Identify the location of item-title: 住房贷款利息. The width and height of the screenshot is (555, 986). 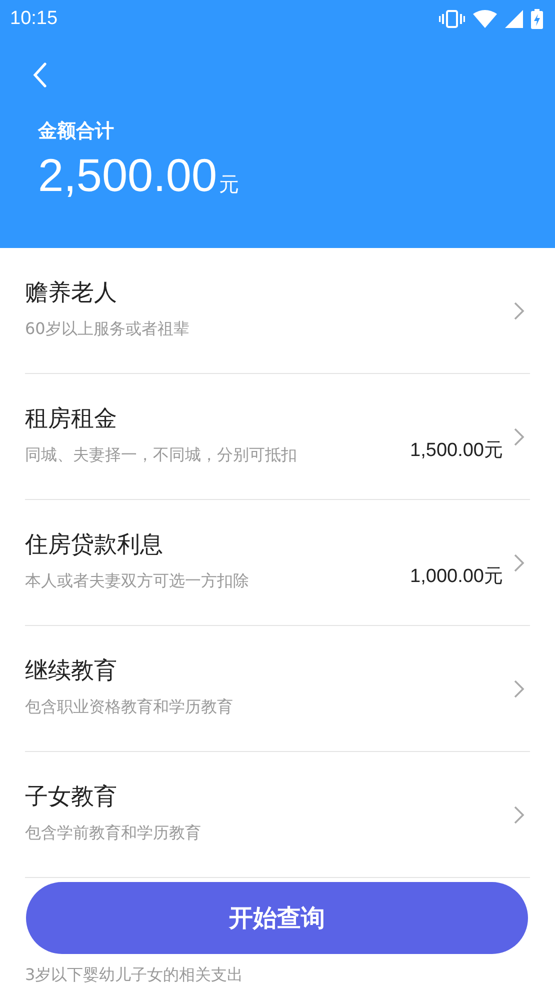
(94, 545).